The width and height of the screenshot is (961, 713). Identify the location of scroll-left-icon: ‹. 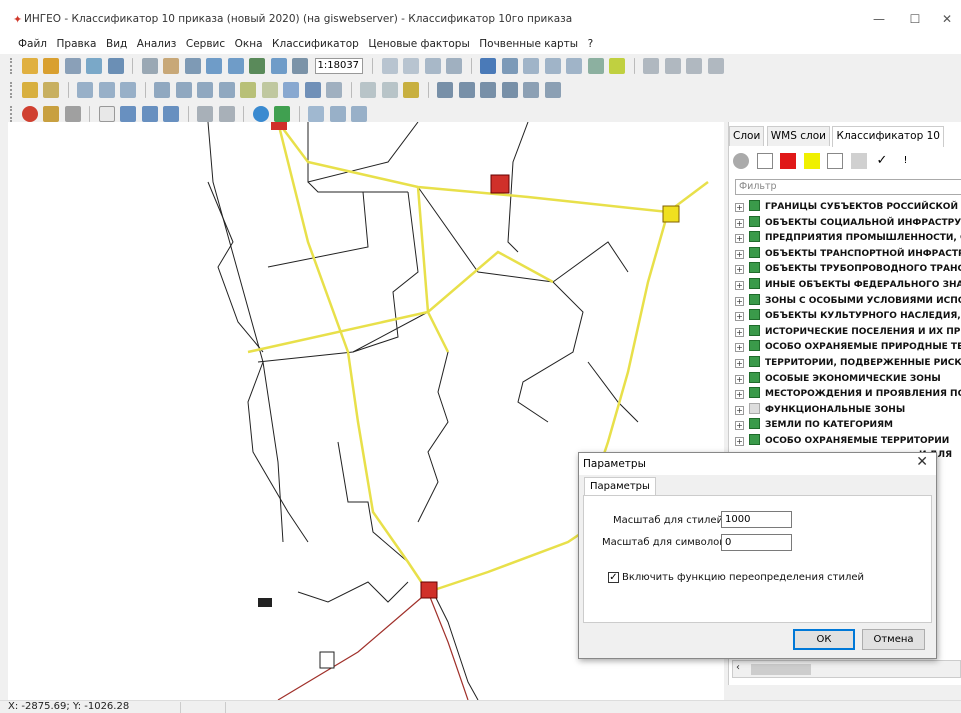
(738, 667).